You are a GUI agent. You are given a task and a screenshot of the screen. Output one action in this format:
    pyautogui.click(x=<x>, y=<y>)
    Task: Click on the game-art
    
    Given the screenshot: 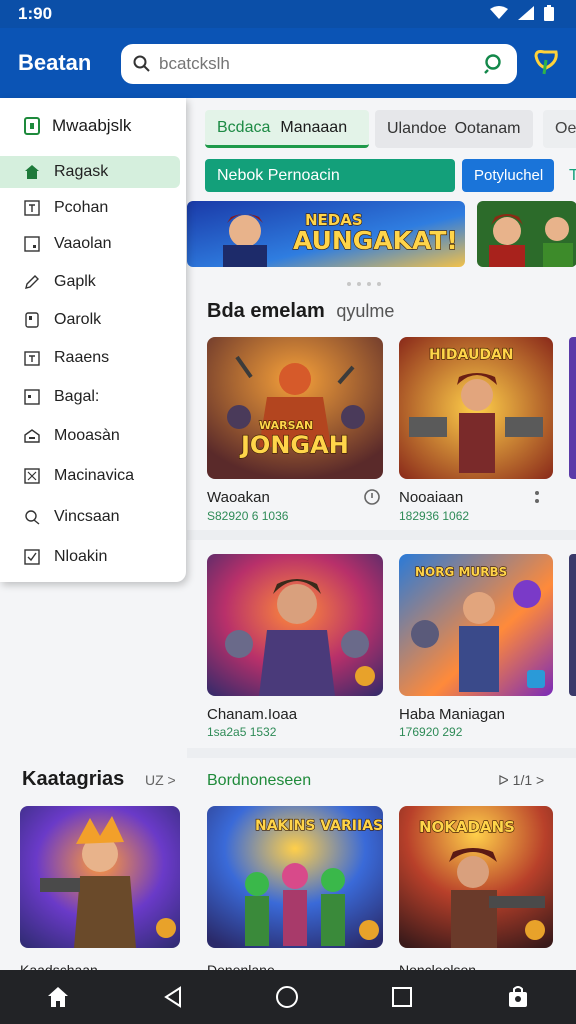 What is the action you would take?
    pyautogui.click(x=295, y=625)
    